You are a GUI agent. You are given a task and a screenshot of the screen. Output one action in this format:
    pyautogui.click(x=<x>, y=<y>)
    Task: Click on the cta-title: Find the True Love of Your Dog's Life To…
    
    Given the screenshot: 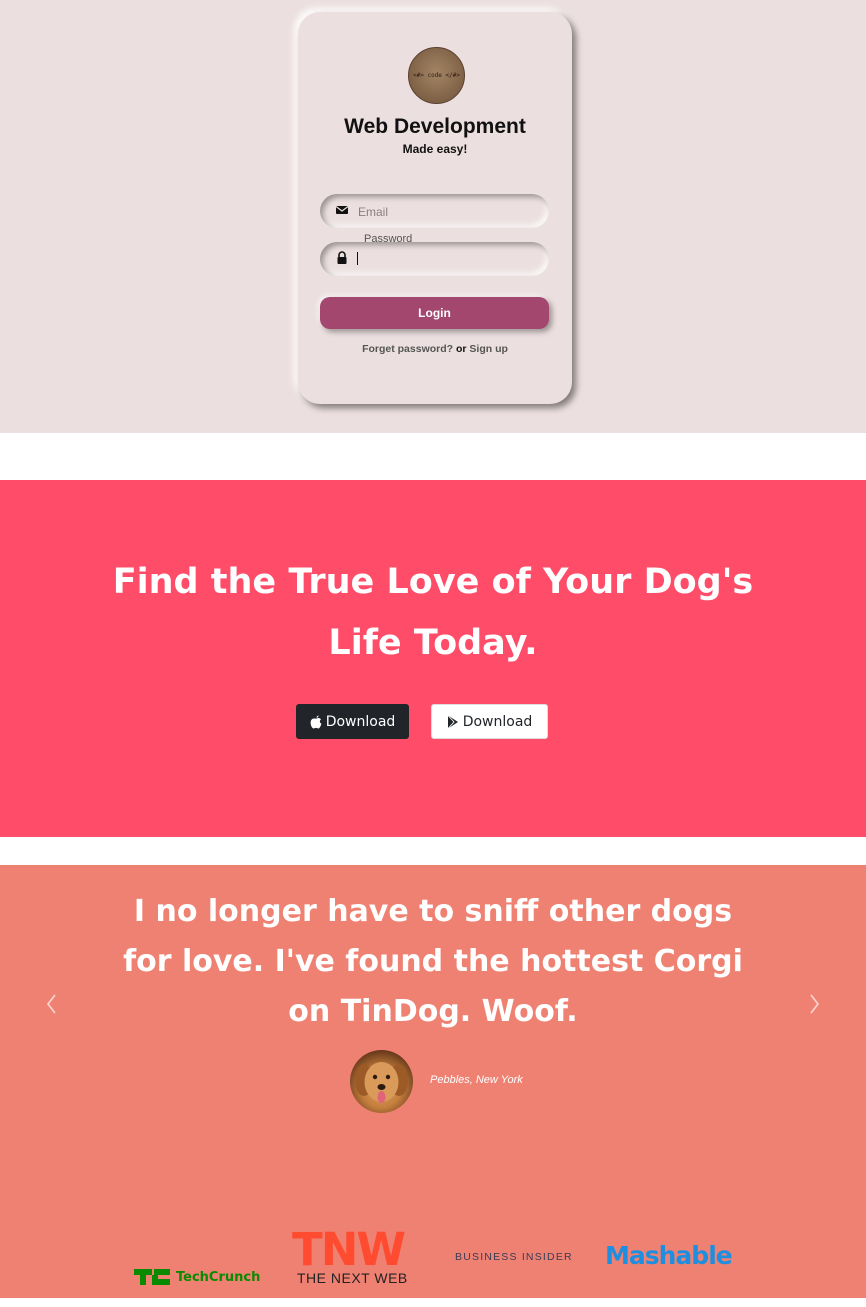 What is the action you would take?
    pyautogui.click(x=433, y=612)
    